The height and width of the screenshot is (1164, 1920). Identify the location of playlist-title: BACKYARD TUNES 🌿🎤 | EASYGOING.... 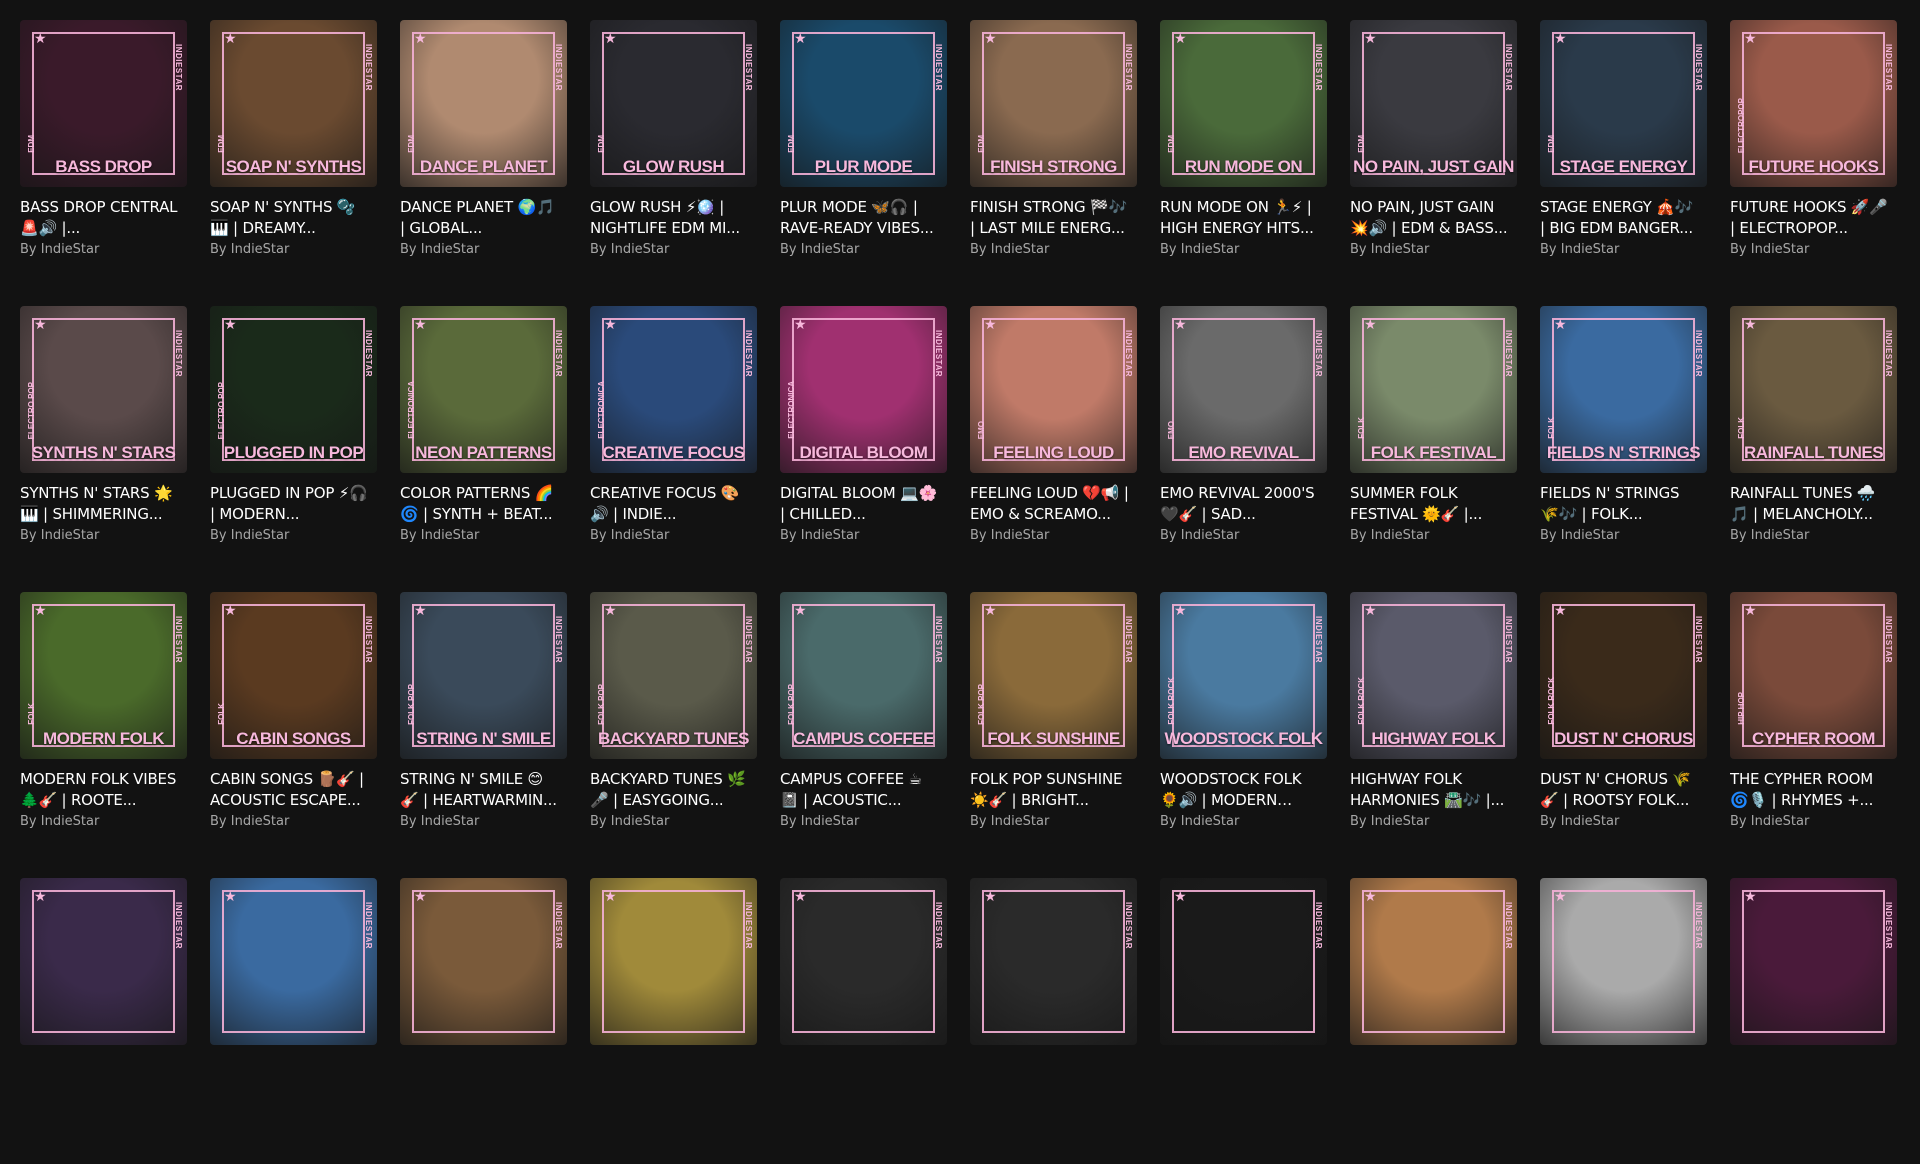
(670, 790).